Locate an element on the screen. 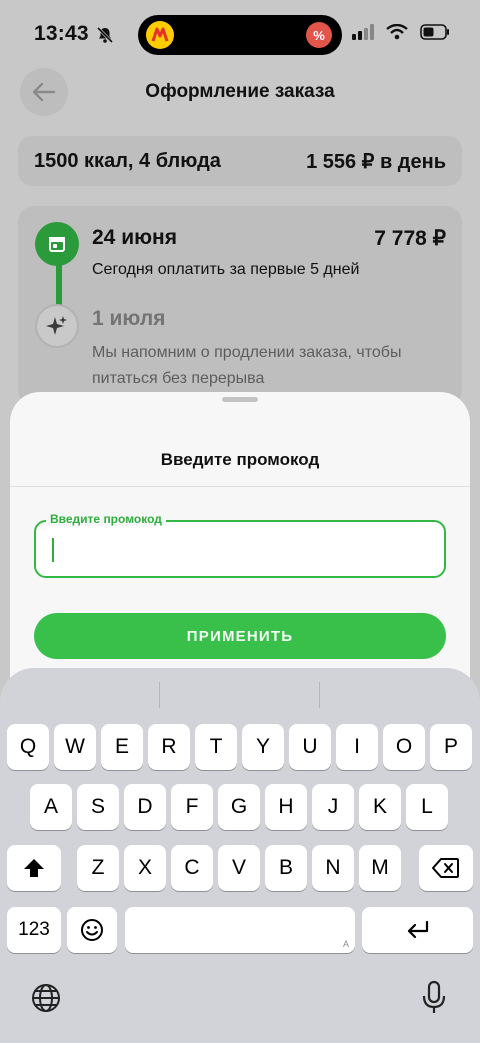 The image size is (480, 1043). key-o: O is located at coordinates (404, 747).